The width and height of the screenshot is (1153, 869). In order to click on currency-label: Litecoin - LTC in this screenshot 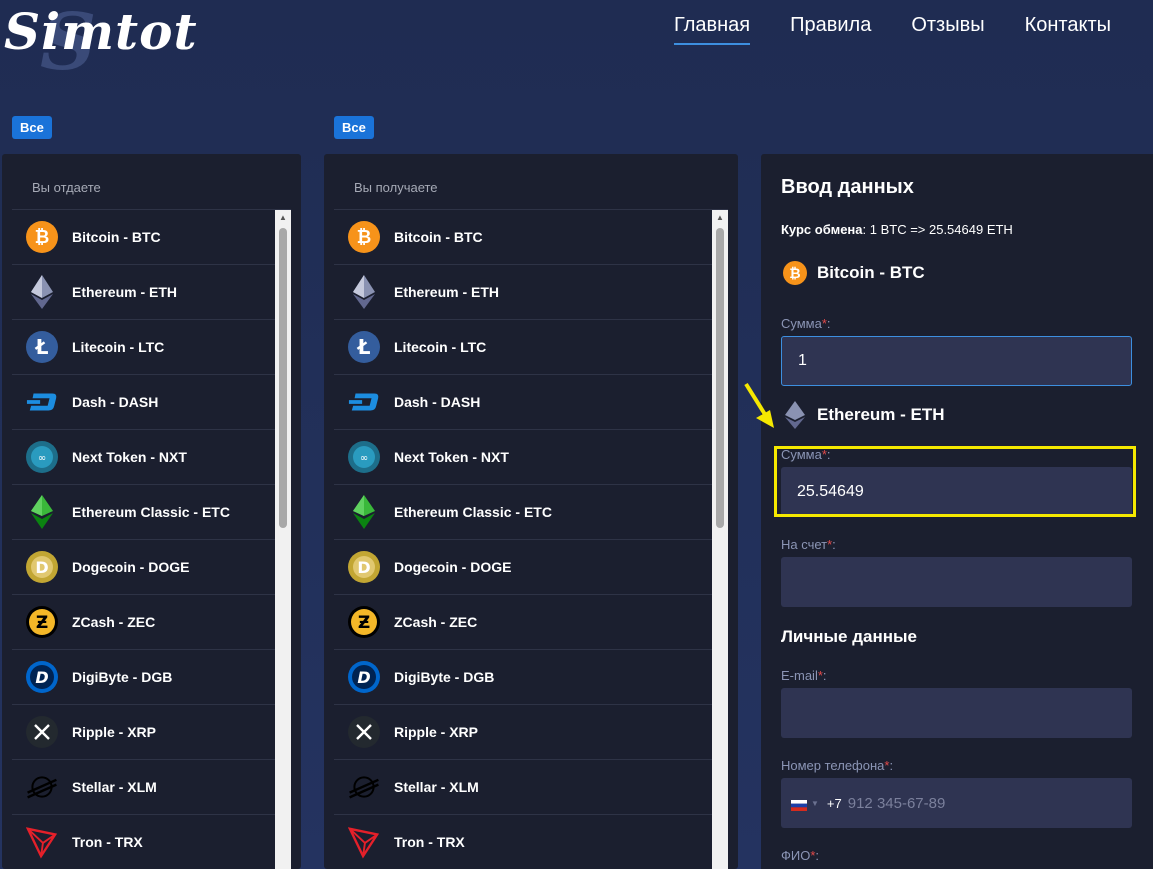, I will do `click(440, 347)`.